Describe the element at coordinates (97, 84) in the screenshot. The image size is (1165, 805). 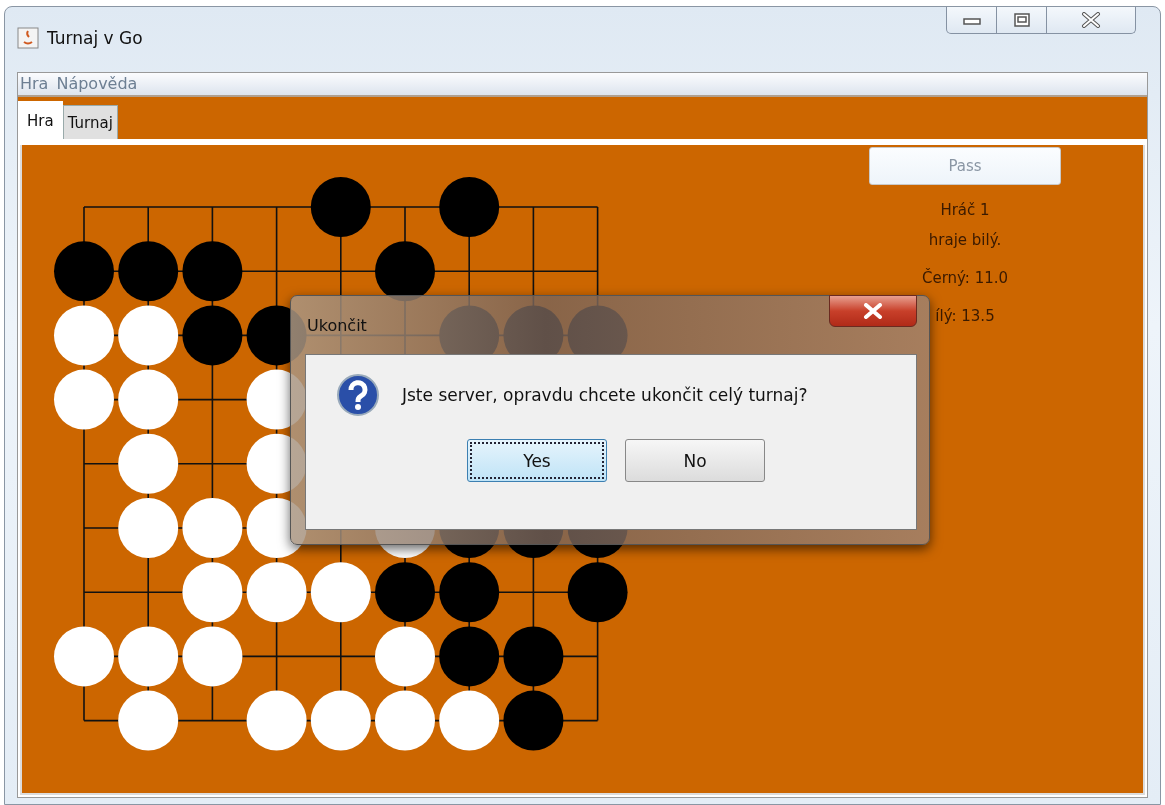
I see `menu-item: Nápověda` at that location.